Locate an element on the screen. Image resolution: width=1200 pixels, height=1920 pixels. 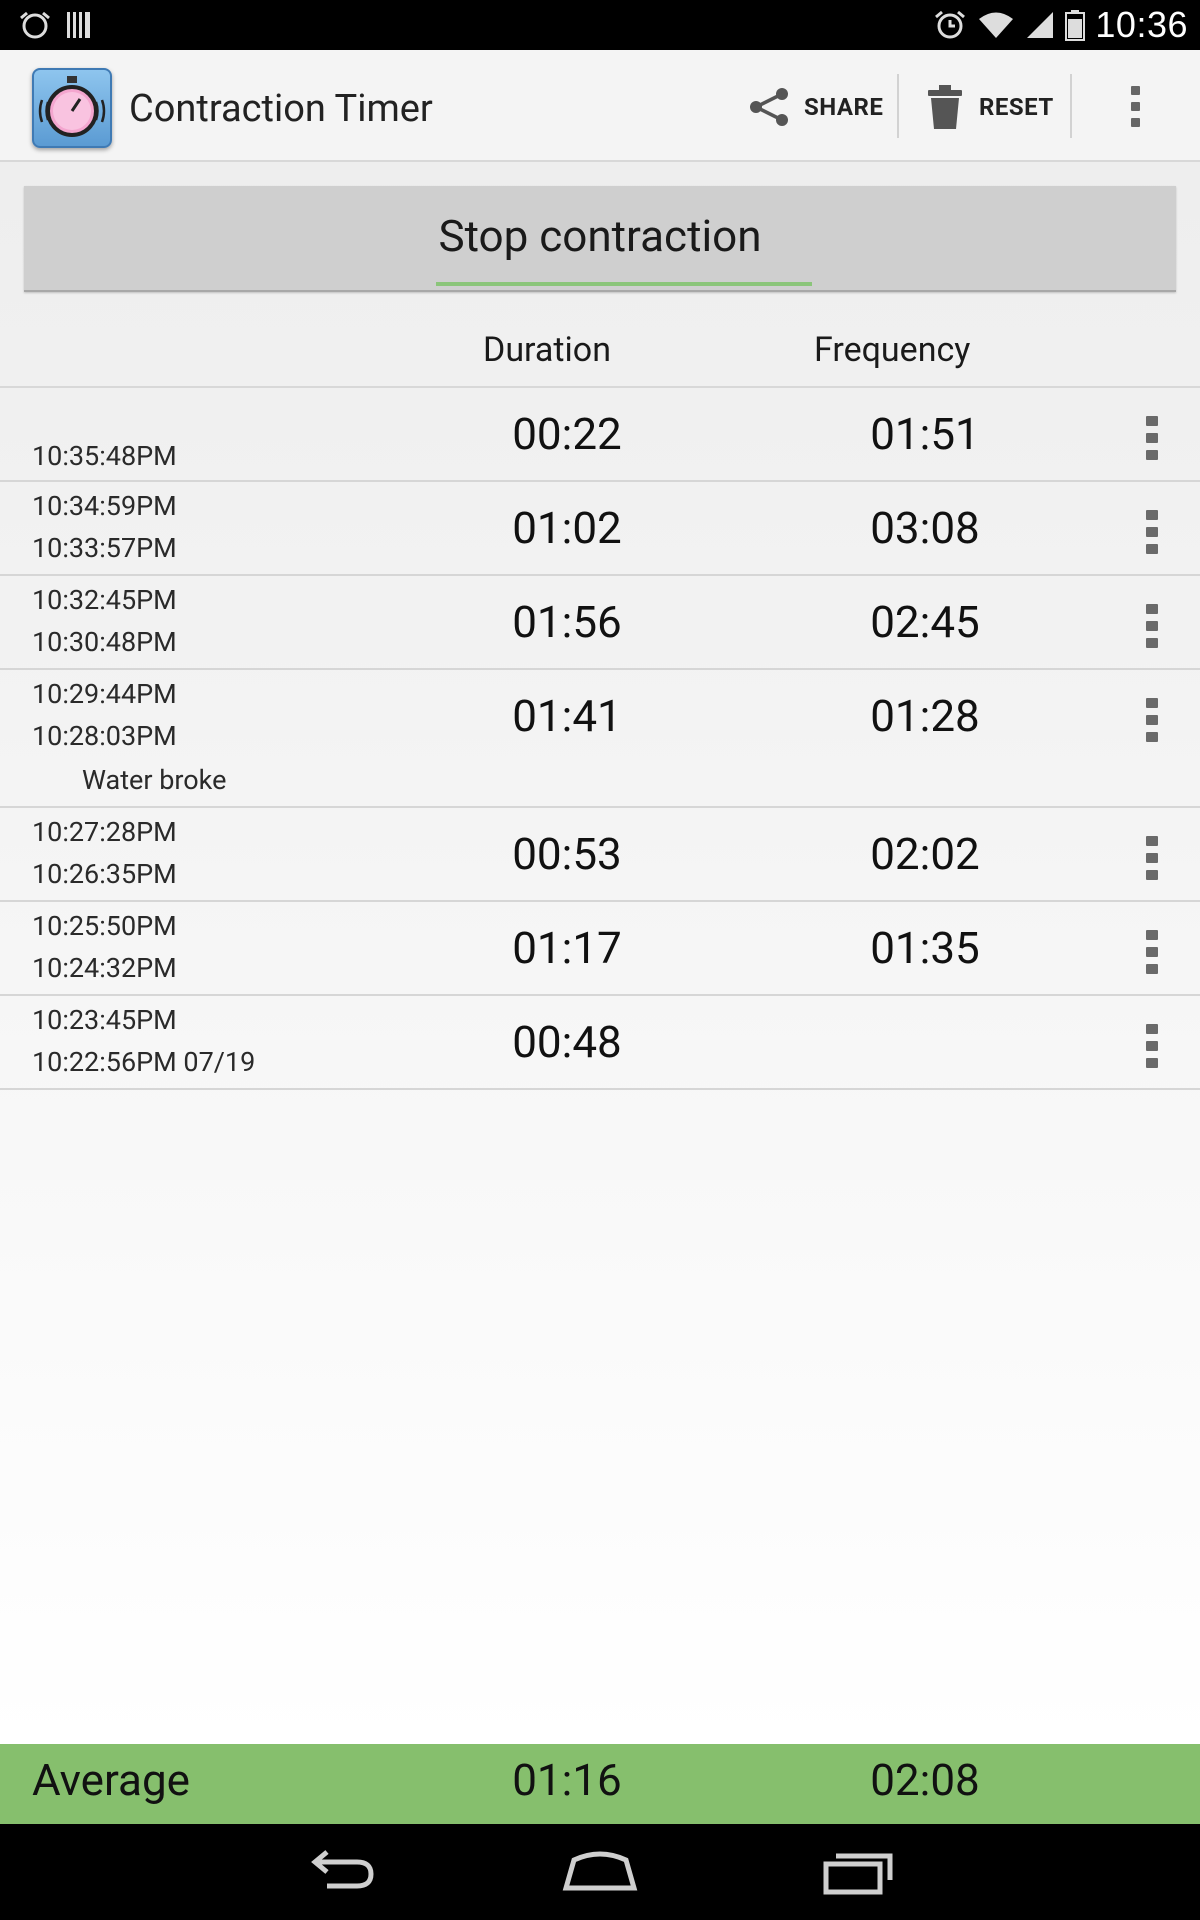
duration-value: 01:41 is located at coordinates (567, 716).